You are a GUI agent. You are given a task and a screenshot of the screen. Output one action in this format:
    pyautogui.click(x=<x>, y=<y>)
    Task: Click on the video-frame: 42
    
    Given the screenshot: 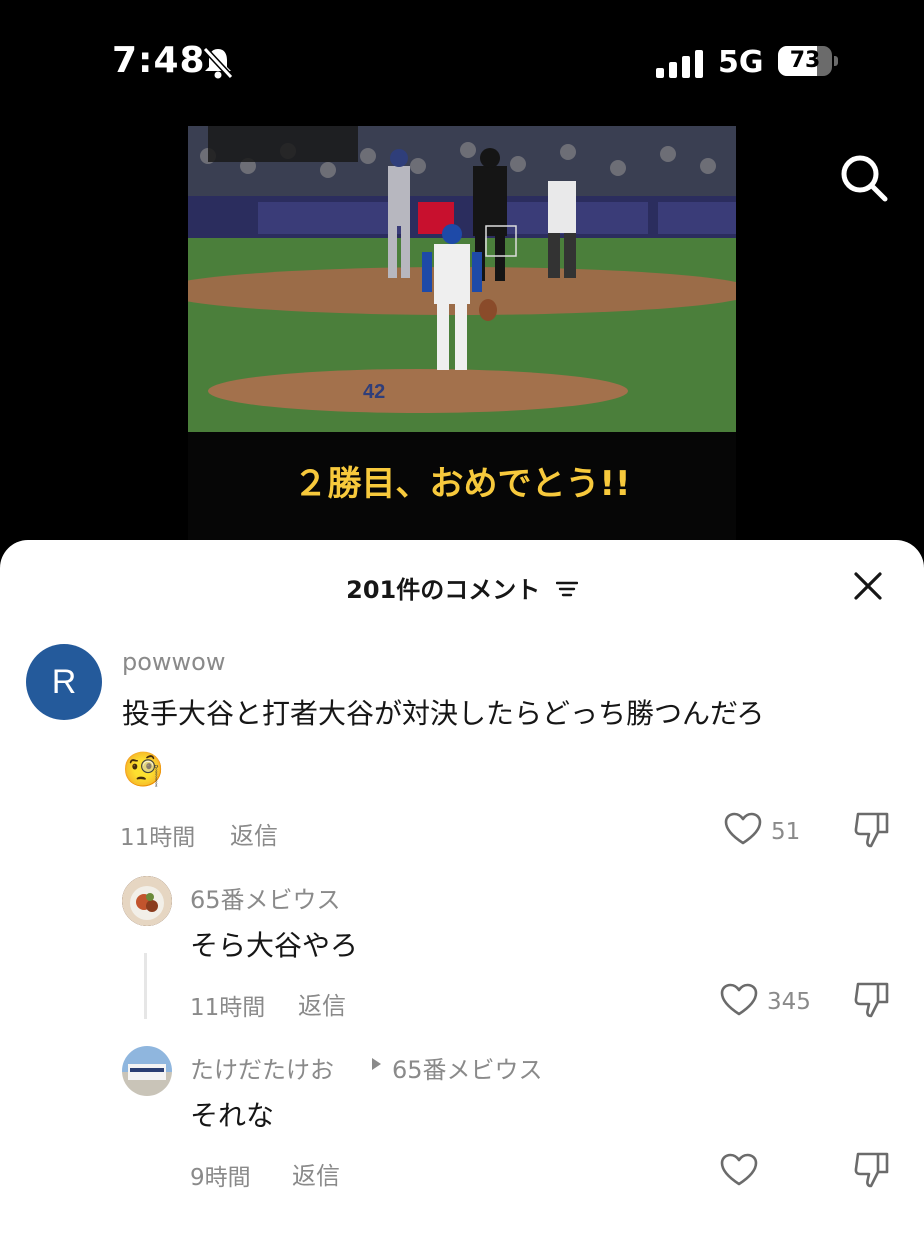 What is the action you would take?
    pyautogui.click(x=462, y=279)
    